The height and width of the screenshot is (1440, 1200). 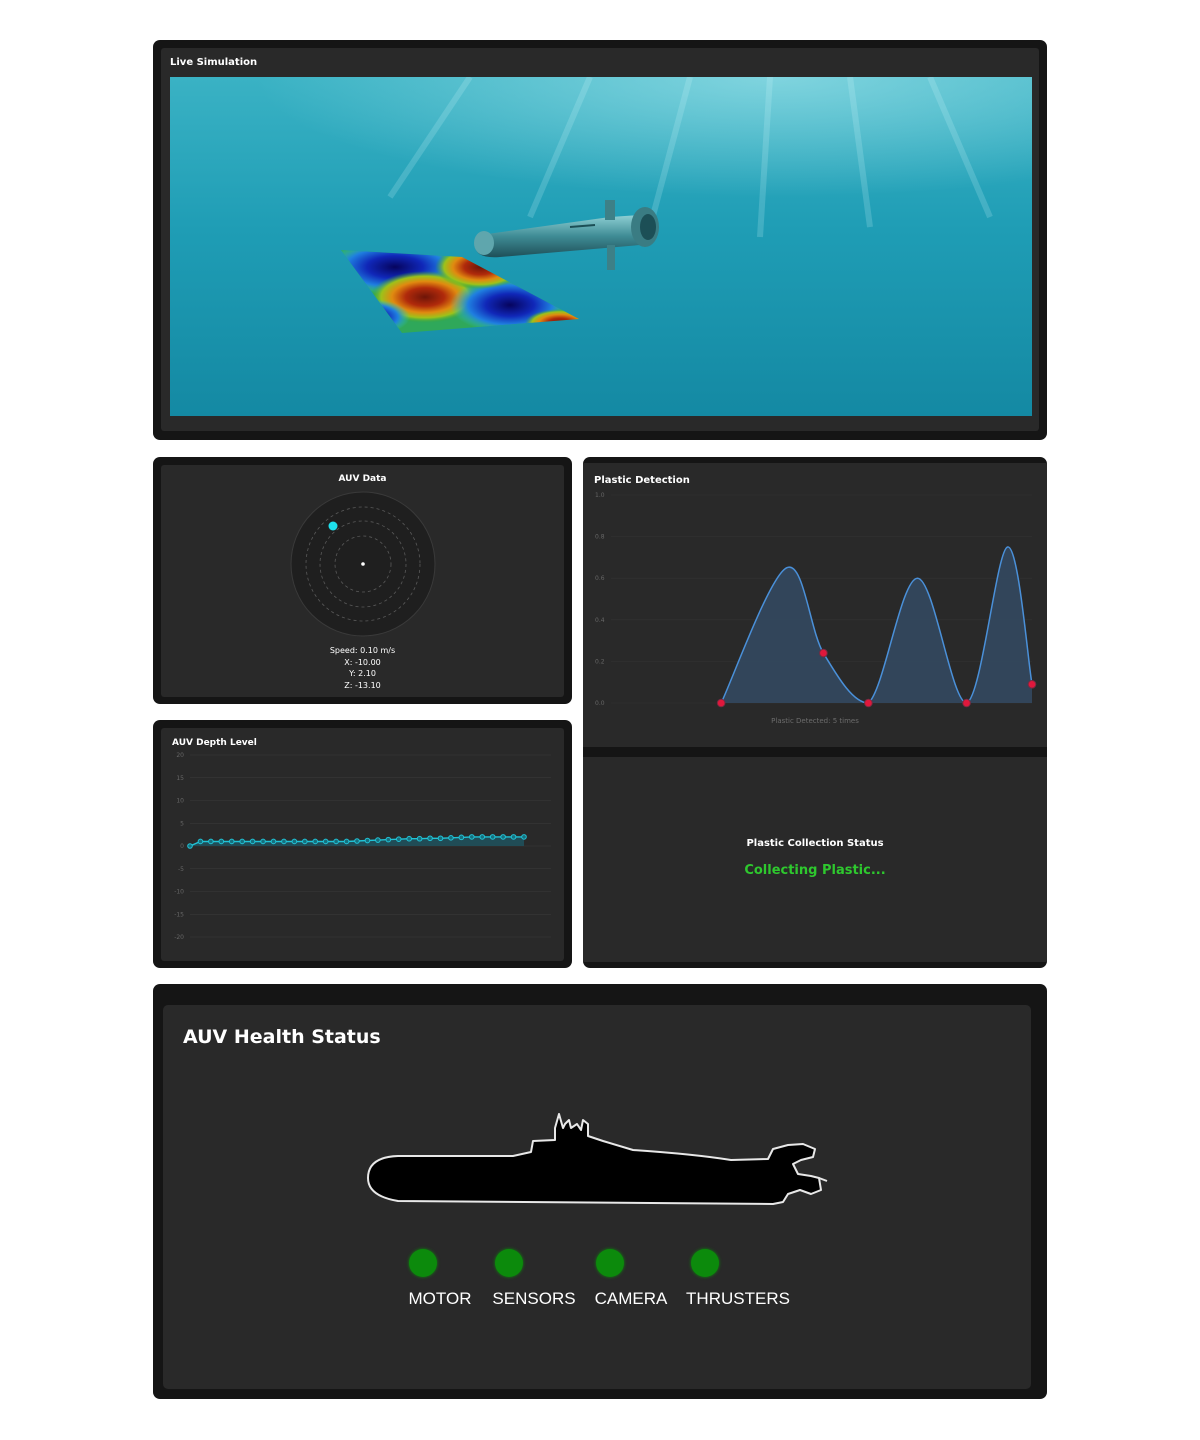 What do you see at coordinates (214, 62) in the screenshot?
I see `live-simulation-title: Live Simulation` at bounding box center [214, 62].